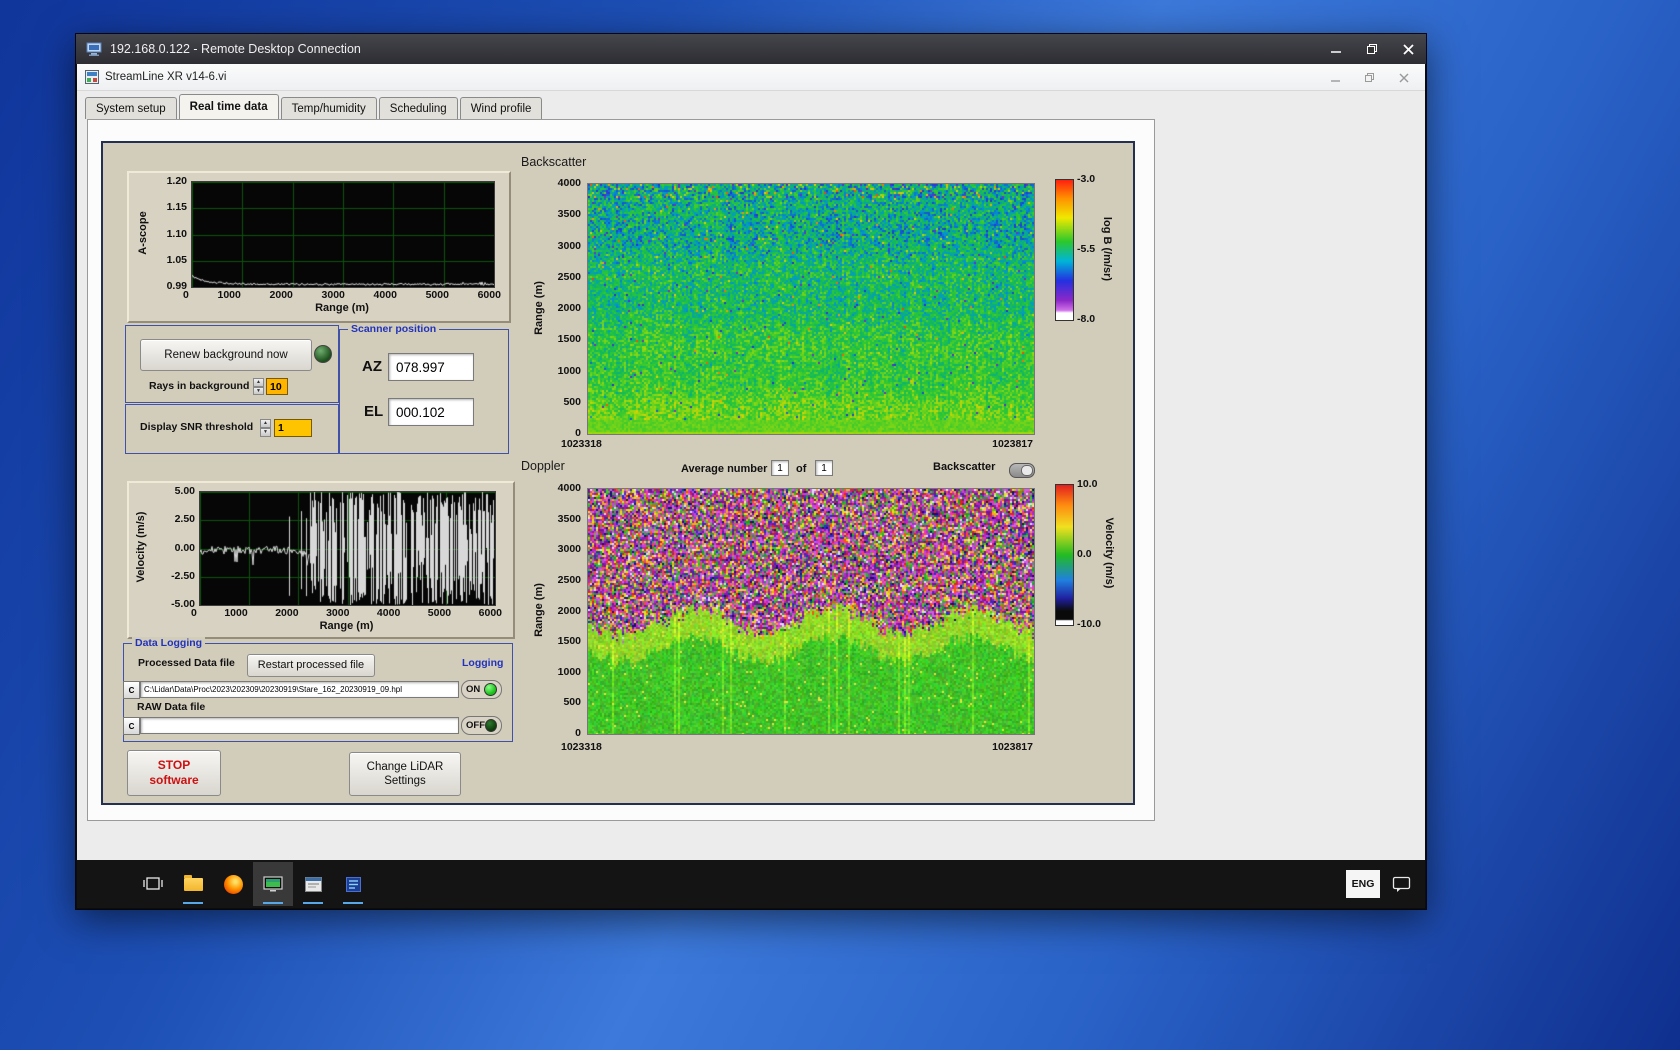 This screenshot has height=1050, width=1680. I want to click on renew-background-led, so click(323, 354).